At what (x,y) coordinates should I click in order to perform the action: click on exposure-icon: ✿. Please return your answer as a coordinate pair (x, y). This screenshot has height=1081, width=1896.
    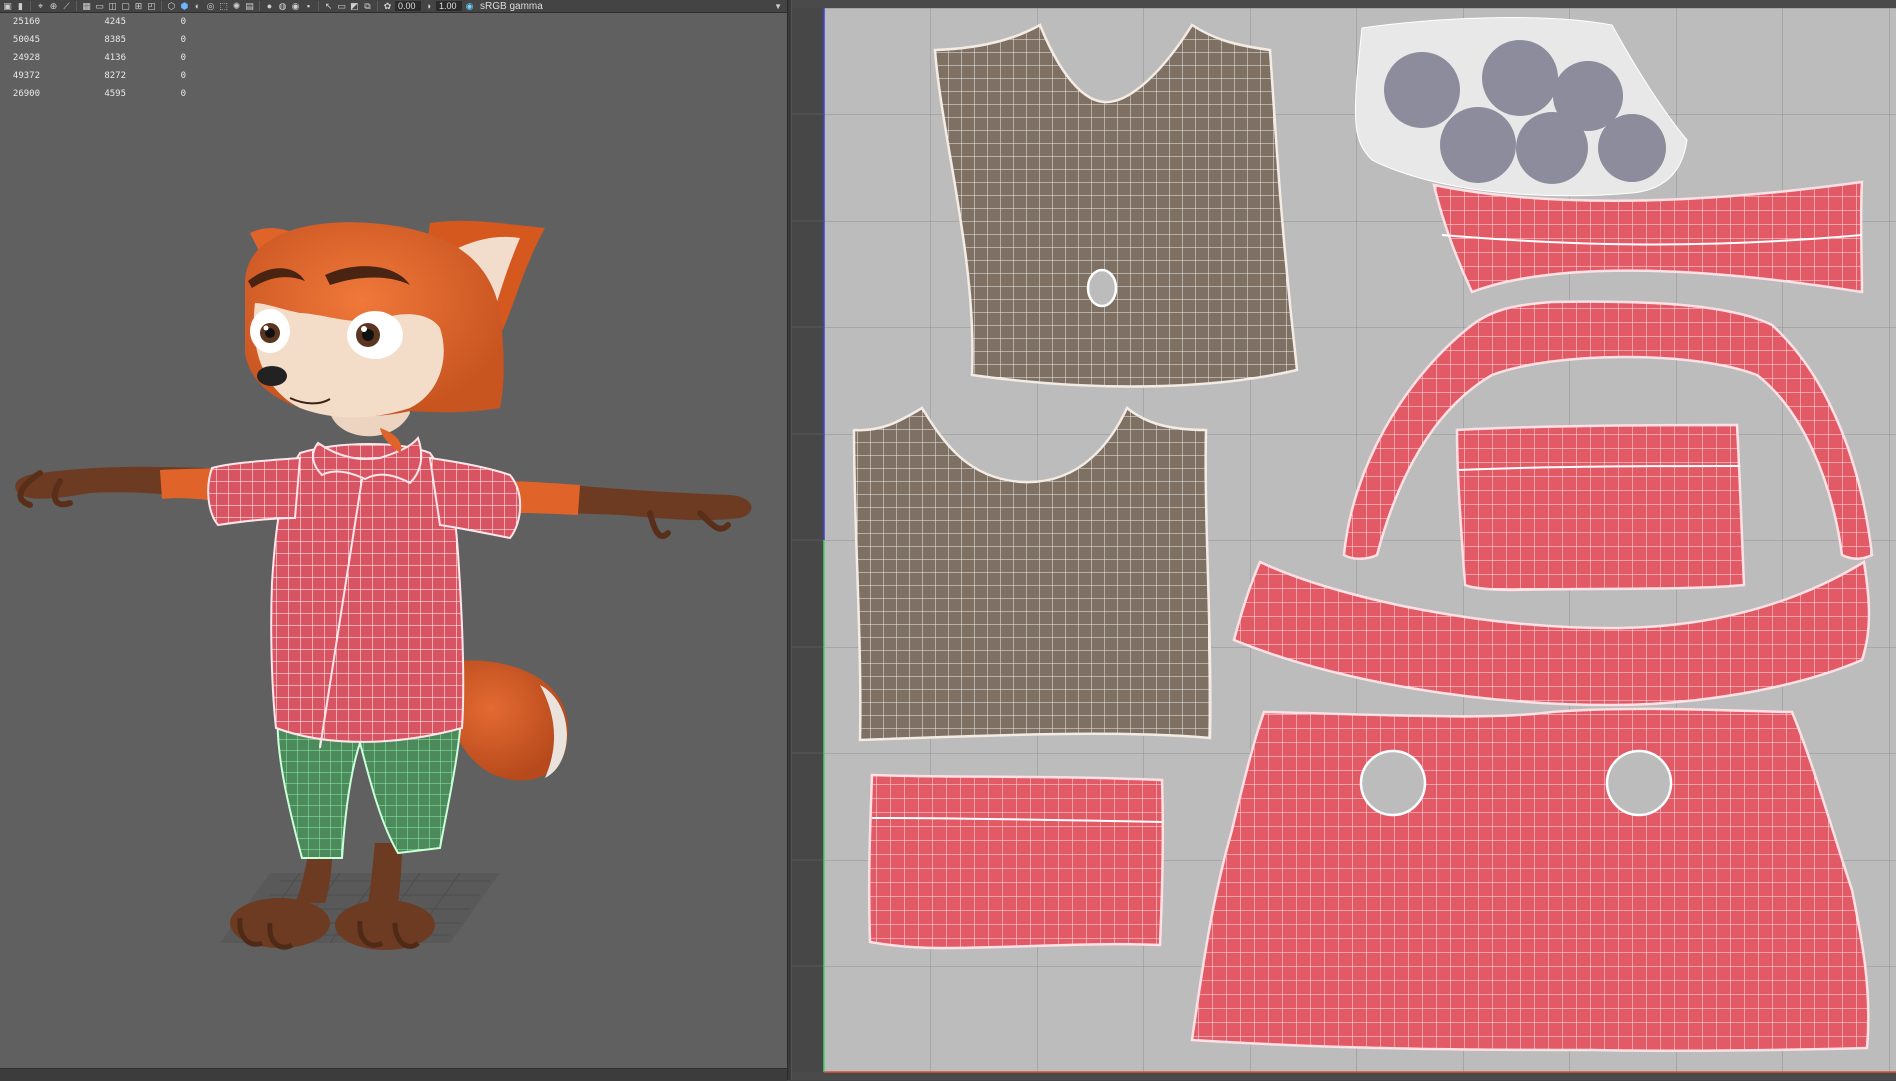
    Looking at the image, I should click on (387, 6).